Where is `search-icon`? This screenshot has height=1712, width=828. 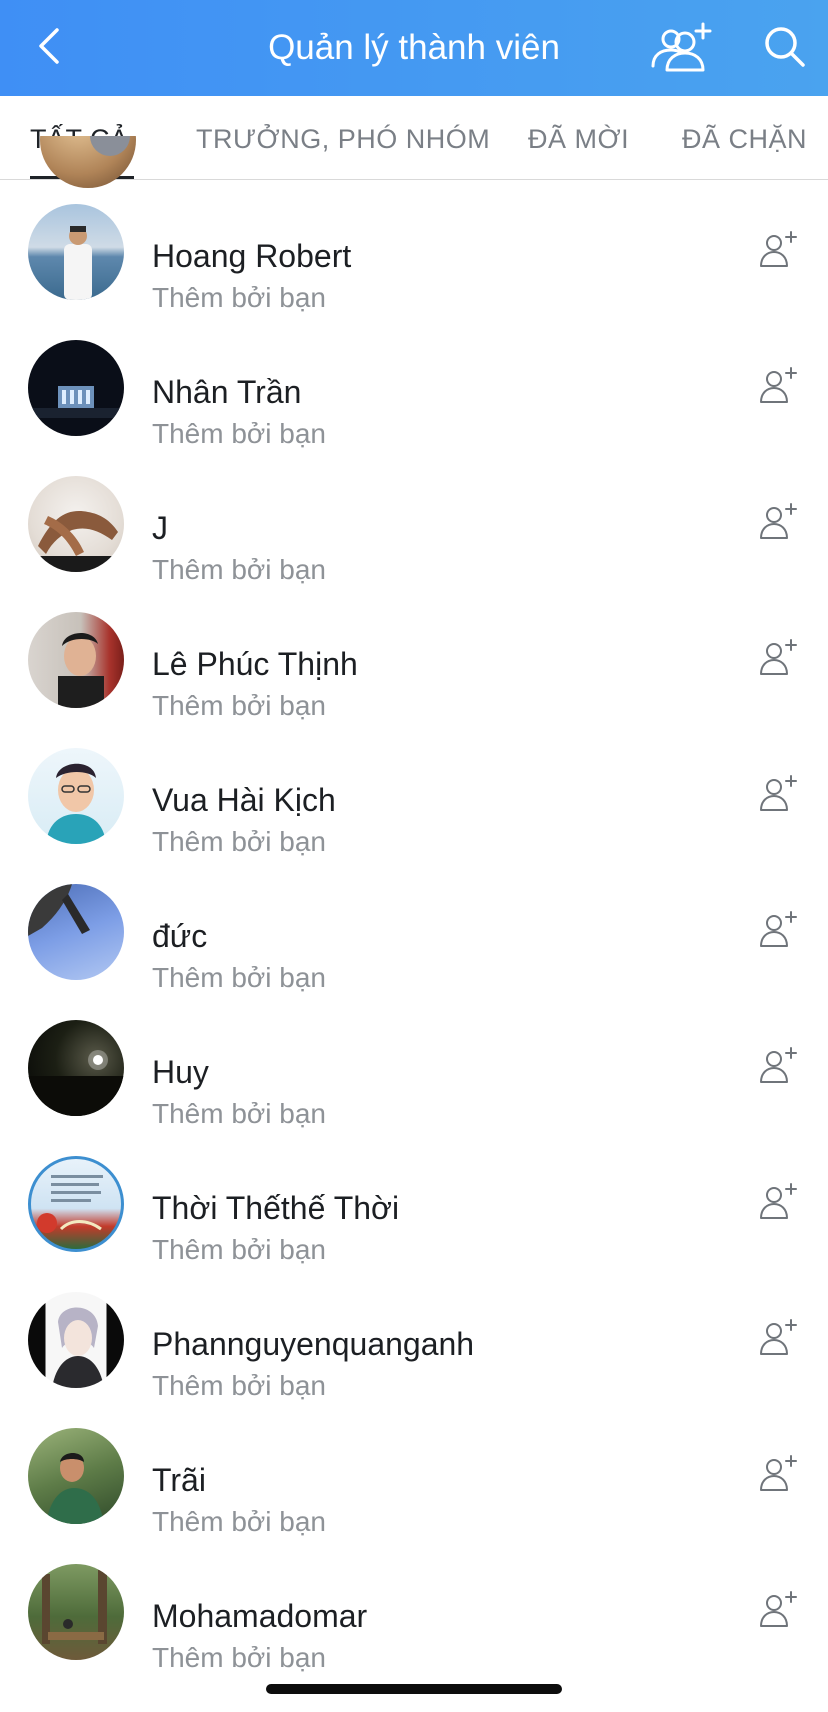
search-icon is located at coordinates (785, 49).